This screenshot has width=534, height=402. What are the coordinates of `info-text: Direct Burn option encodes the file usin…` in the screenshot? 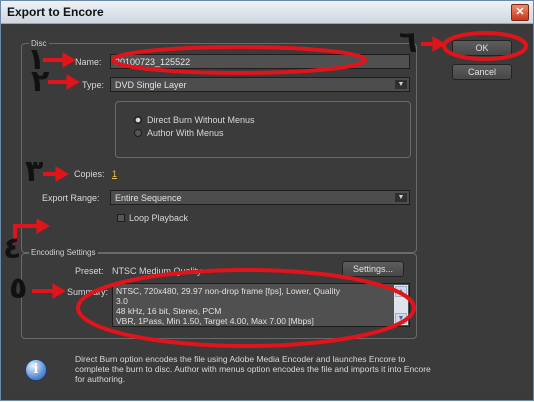 It's located at (253, 369).